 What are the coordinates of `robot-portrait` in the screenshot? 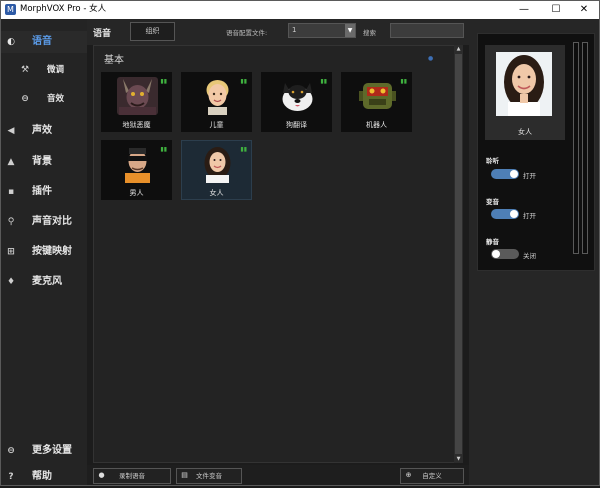 It's located at (377, 96).